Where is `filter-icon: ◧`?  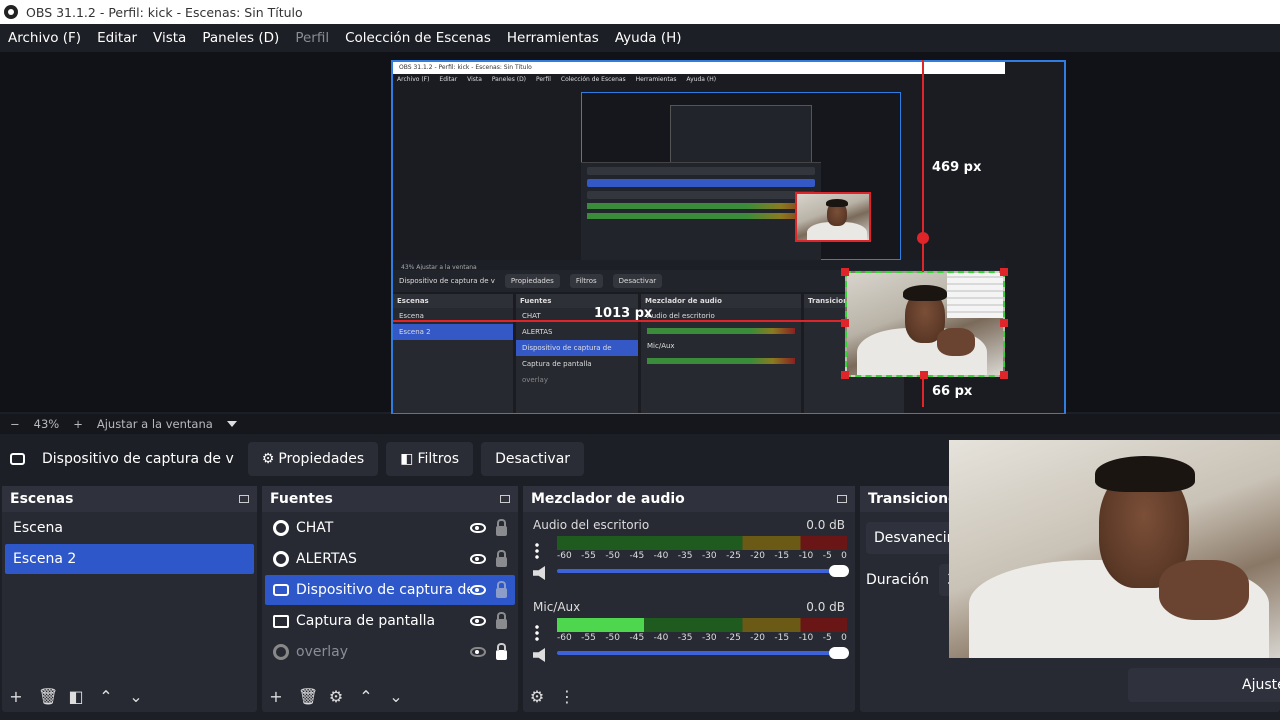
filter-icon: ◧ is located at coordinates (76, 696).